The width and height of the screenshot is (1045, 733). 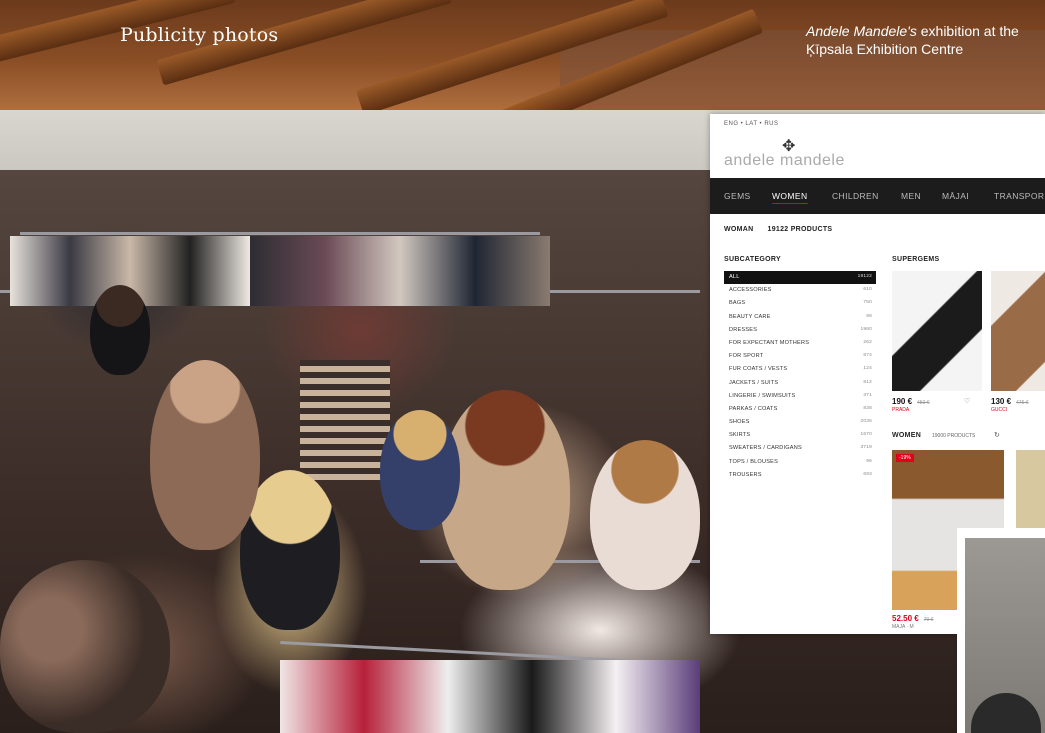 I want to click on breadcrumb: WOMAN 19122 PRODUCTS, so click(x=778, y=229).